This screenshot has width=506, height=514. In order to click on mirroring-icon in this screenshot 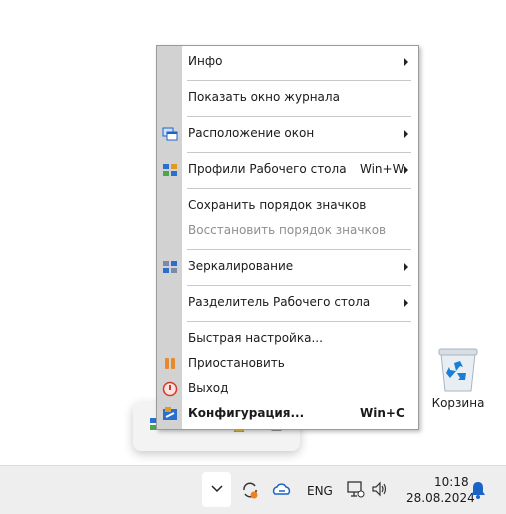, I will do `click(170, 267)`.